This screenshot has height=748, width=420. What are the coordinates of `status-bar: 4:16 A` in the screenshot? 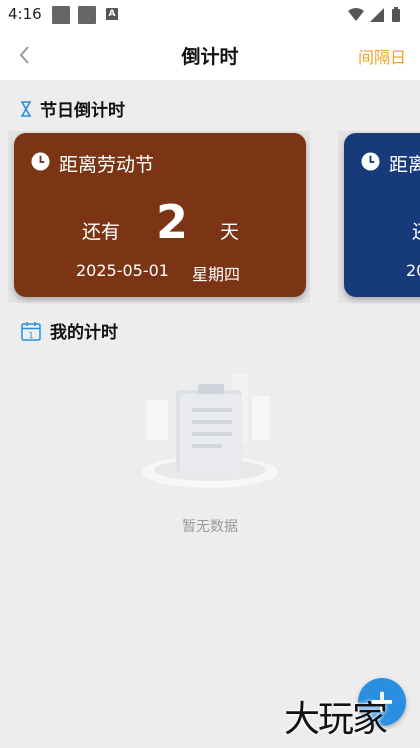 It's located at (210, 15).